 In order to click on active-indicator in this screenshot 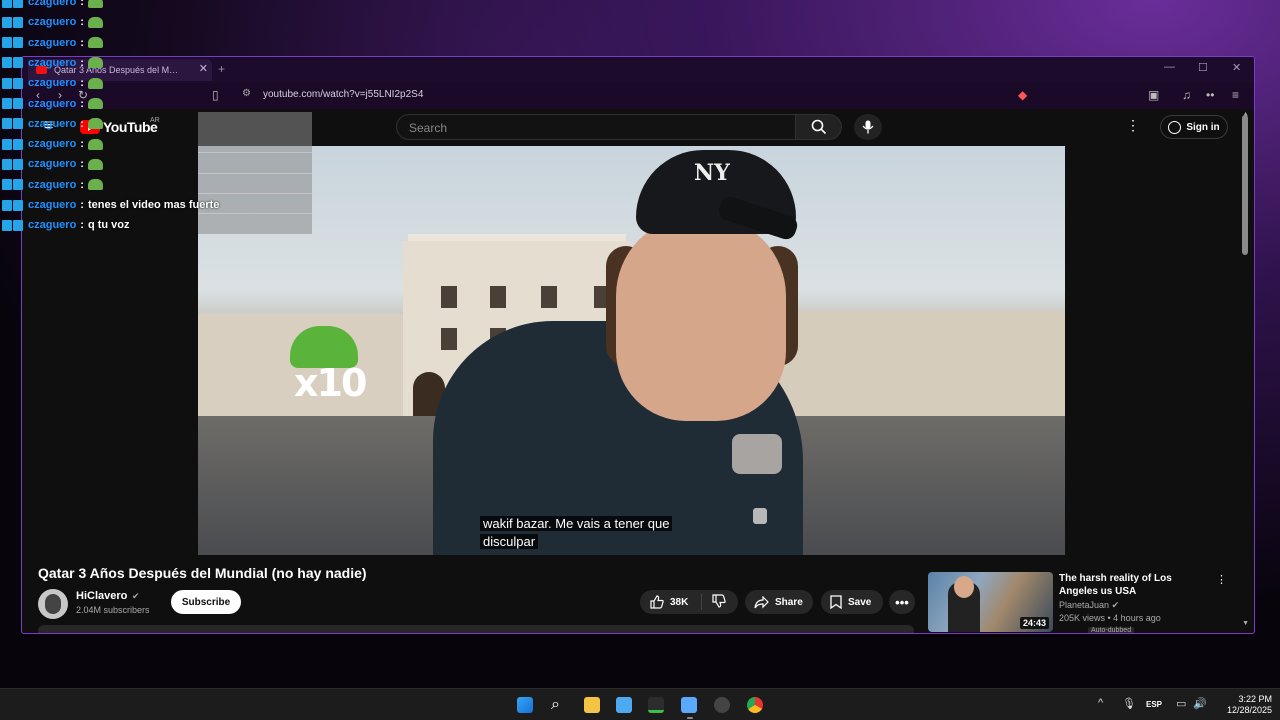, I will do `click(690, 718)`.